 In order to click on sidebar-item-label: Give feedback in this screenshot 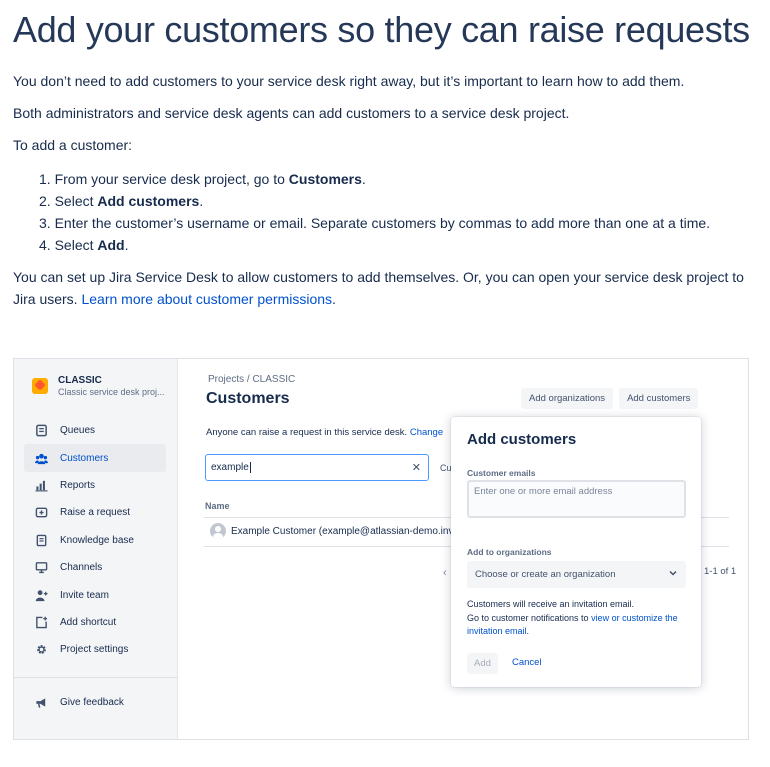, I will do `click(92, 703)`.